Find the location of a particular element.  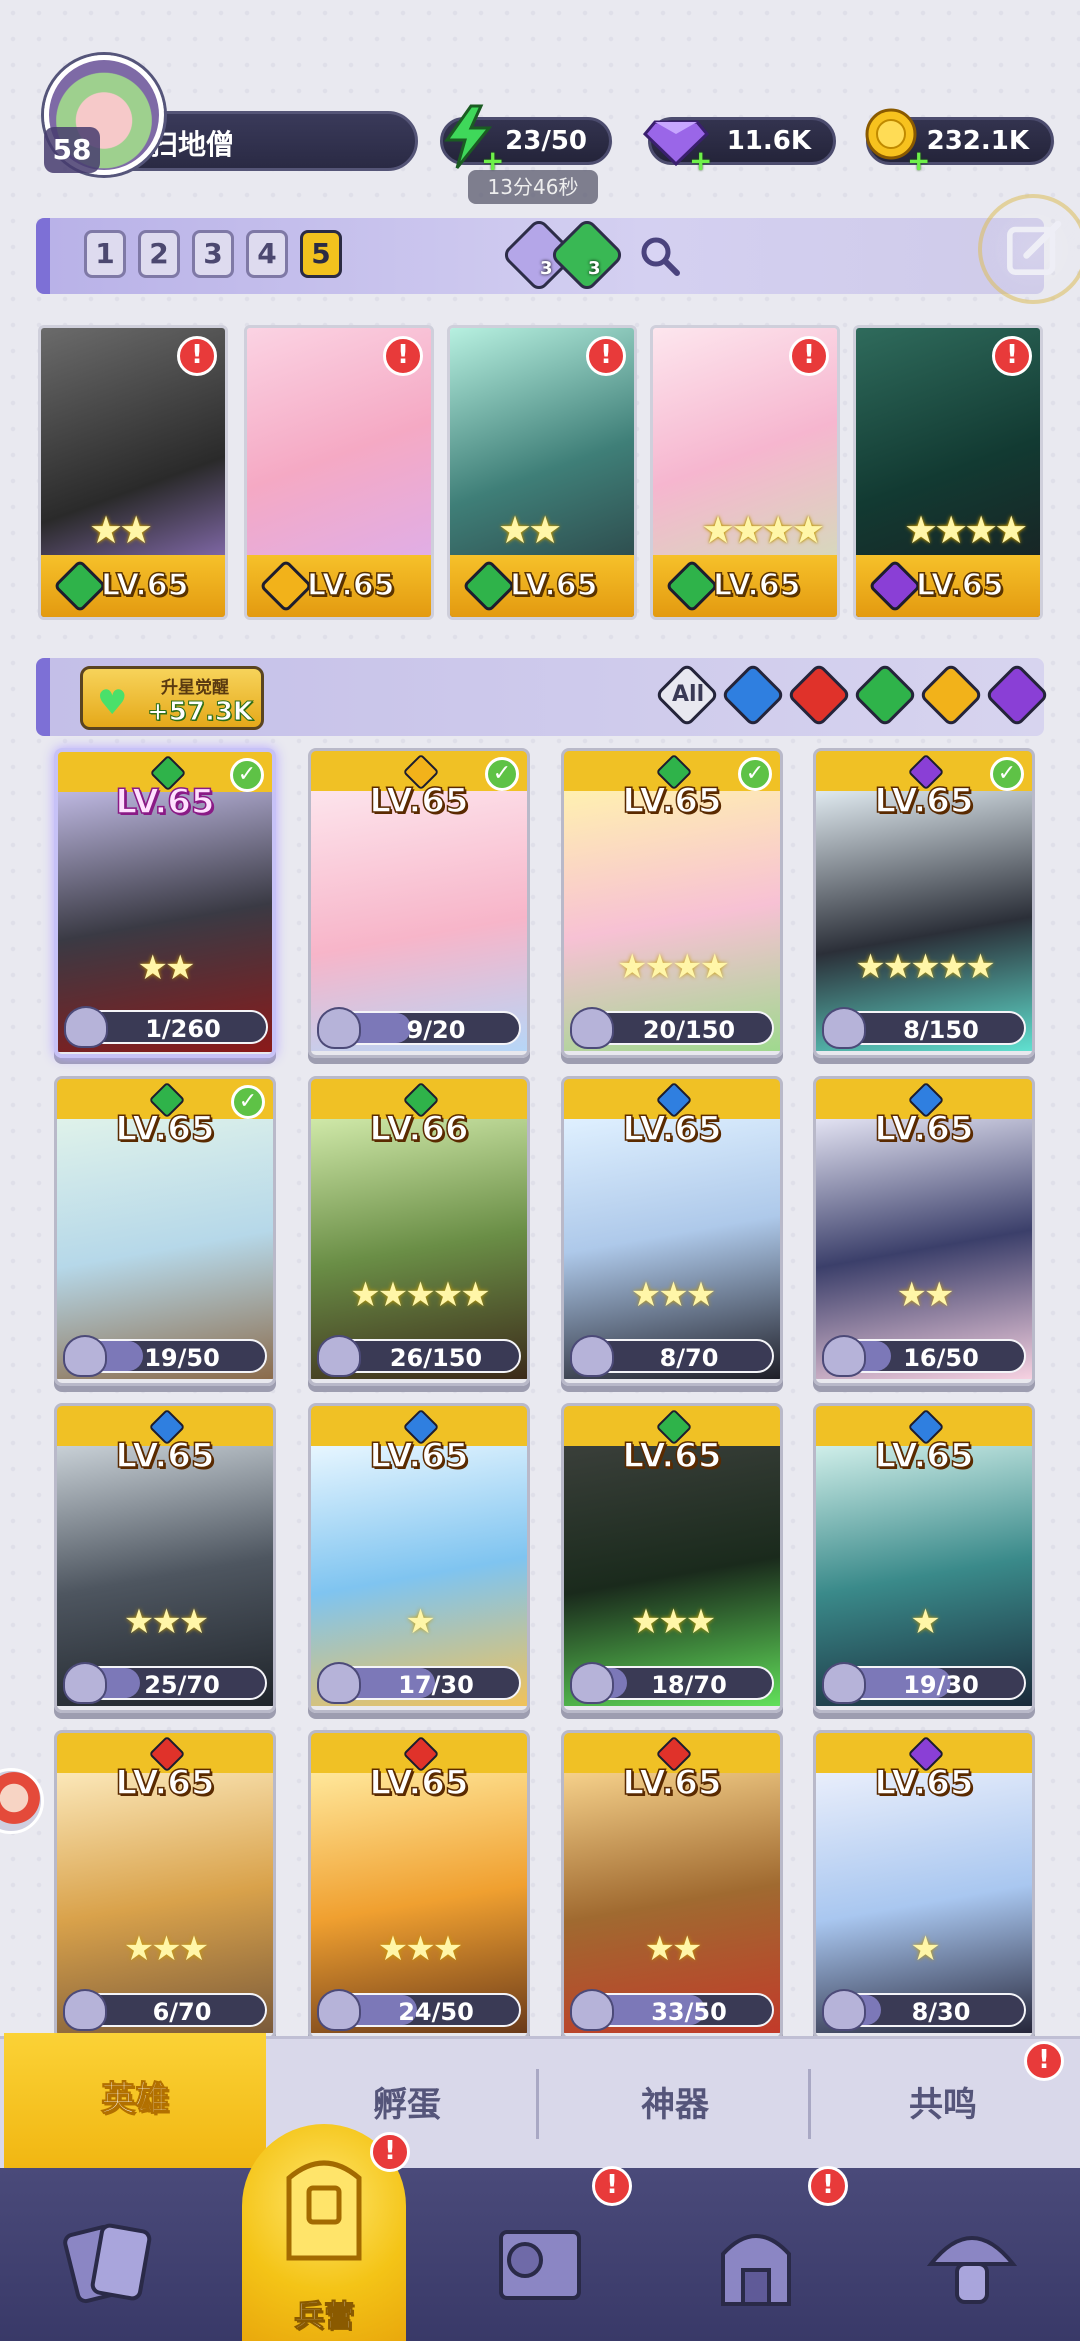

energy-timer: 13分46秒 is located at coordinates (533, 187).